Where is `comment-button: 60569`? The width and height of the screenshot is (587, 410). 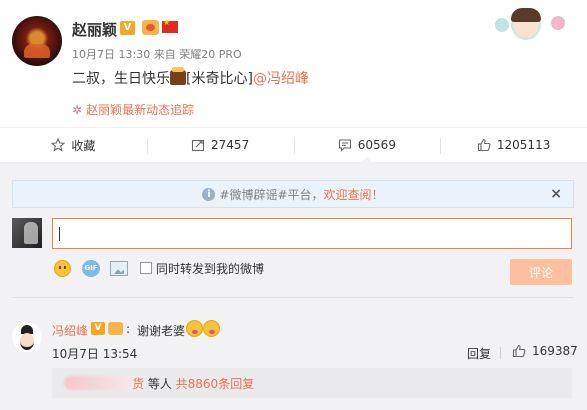
comment-button: 60569 is located at coordinates (367, 145).